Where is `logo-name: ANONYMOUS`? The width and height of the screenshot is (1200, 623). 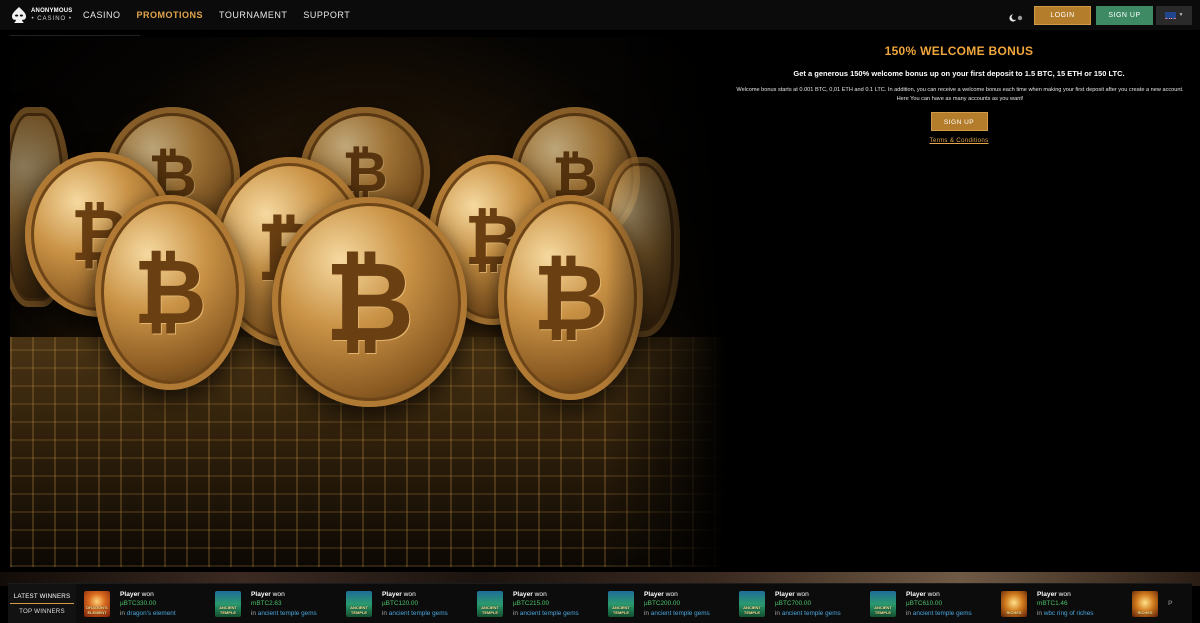
logo-name: ANONYMOUS is located at coordinates (52, 11).